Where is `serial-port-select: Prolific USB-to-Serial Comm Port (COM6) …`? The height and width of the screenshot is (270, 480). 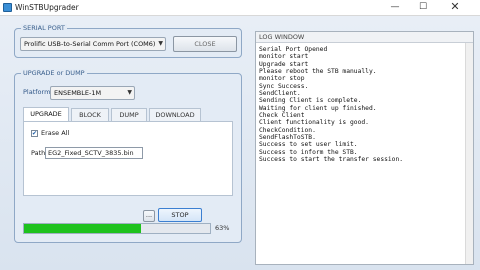
serial-port-select: Prolific USB-to-Serial Comm Port (COM6) … is located at coordinates (93, 44).